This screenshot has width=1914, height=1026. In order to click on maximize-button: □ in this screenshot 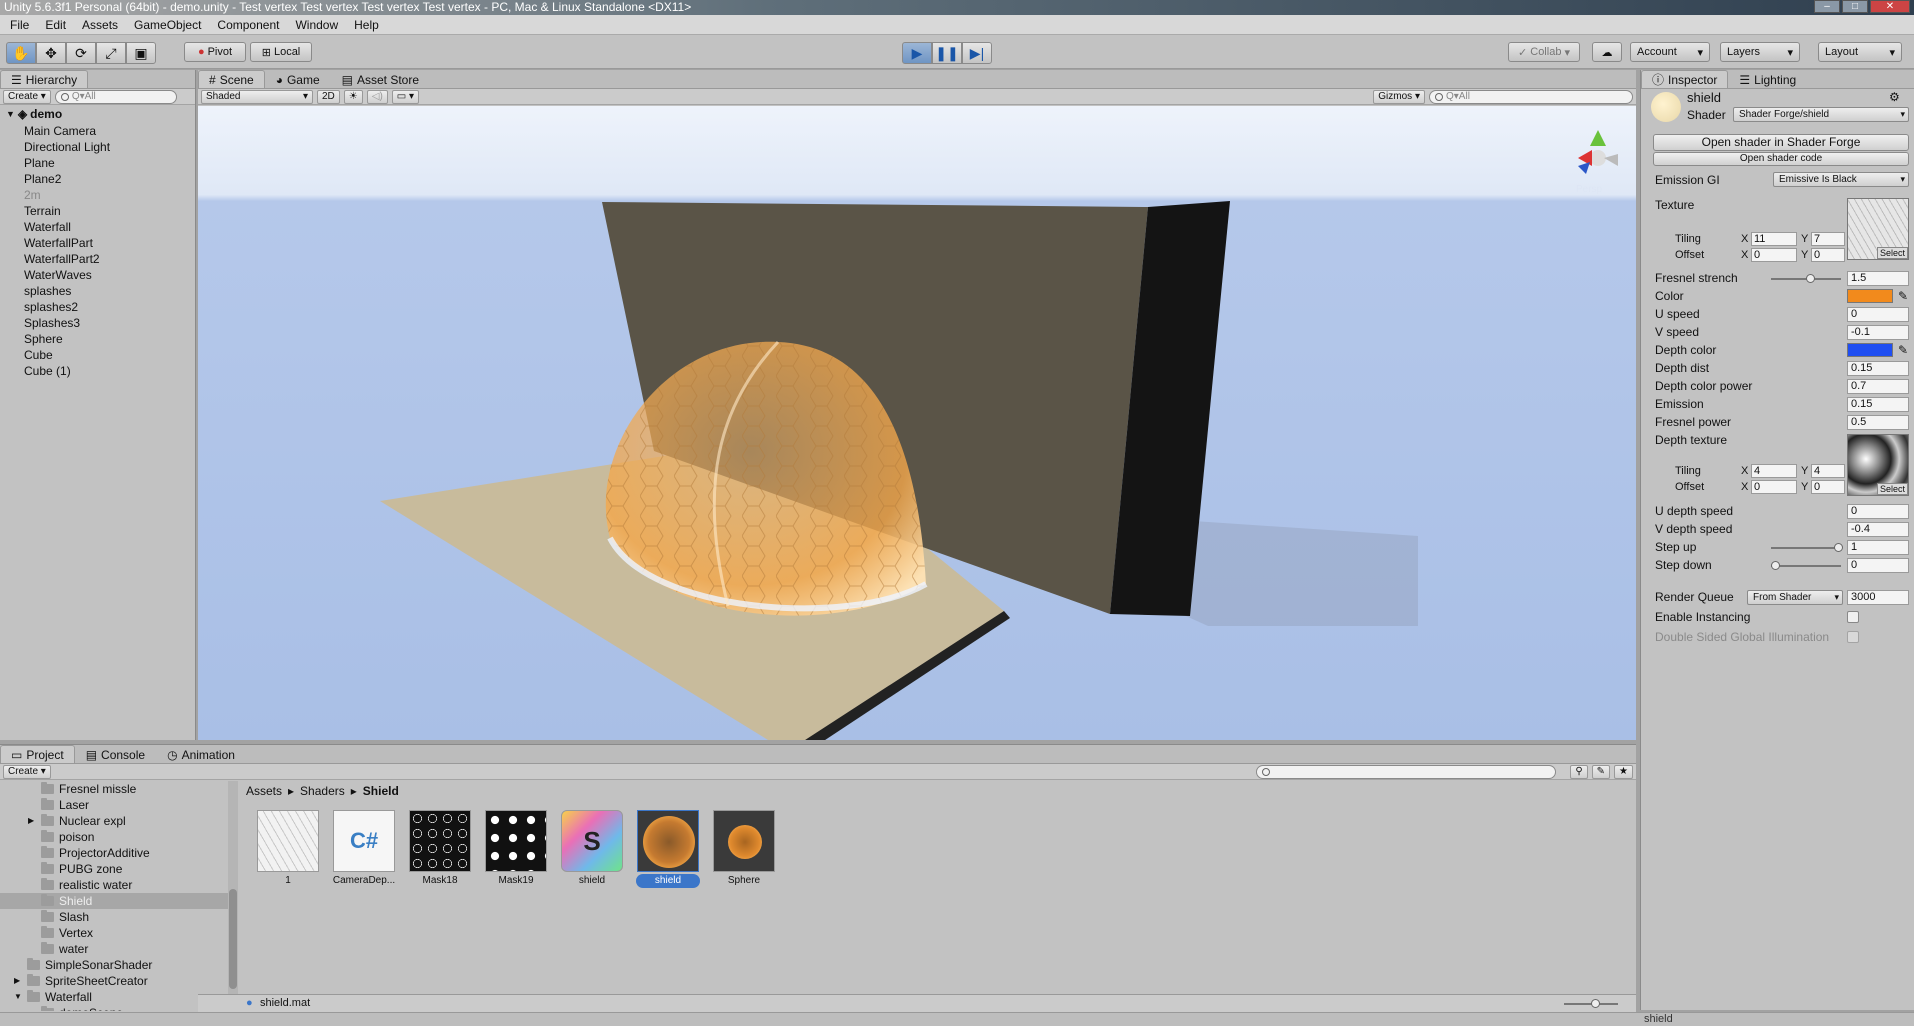, I will do `click(1855, 6)`.